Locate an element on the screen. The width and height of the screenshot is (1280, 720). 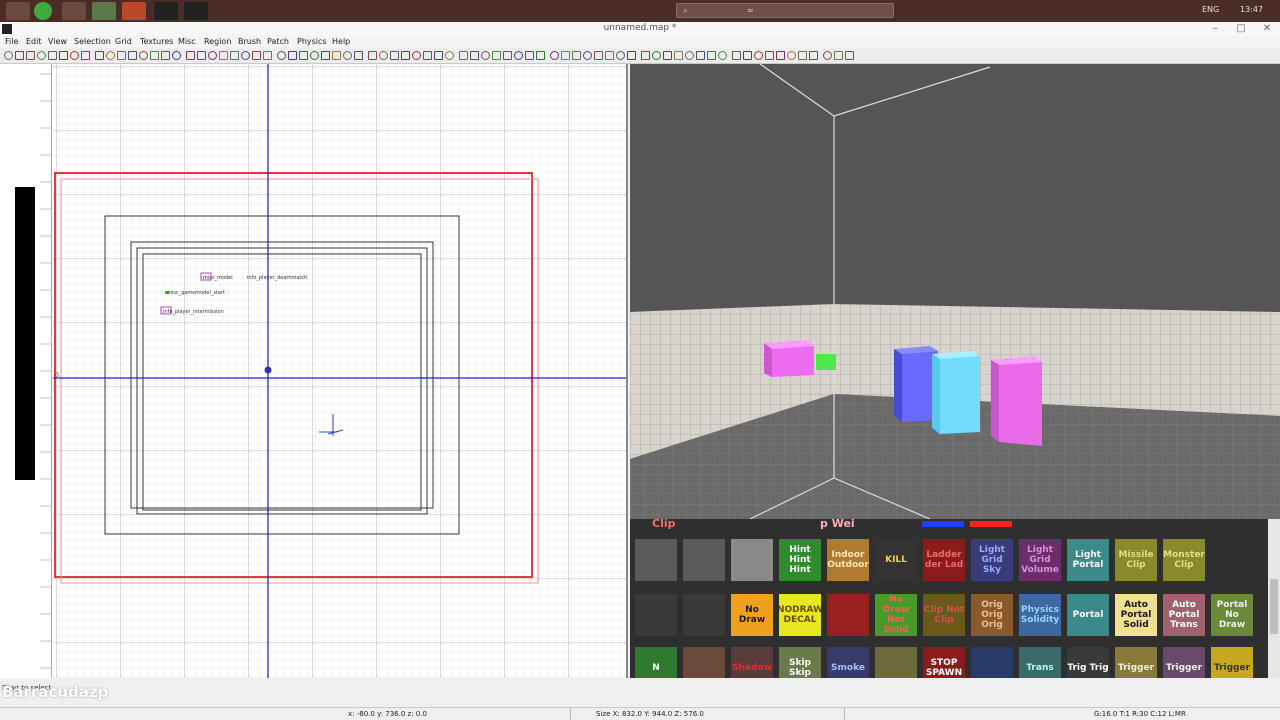
texture-swatch-red is located at coordinates (991, 524).